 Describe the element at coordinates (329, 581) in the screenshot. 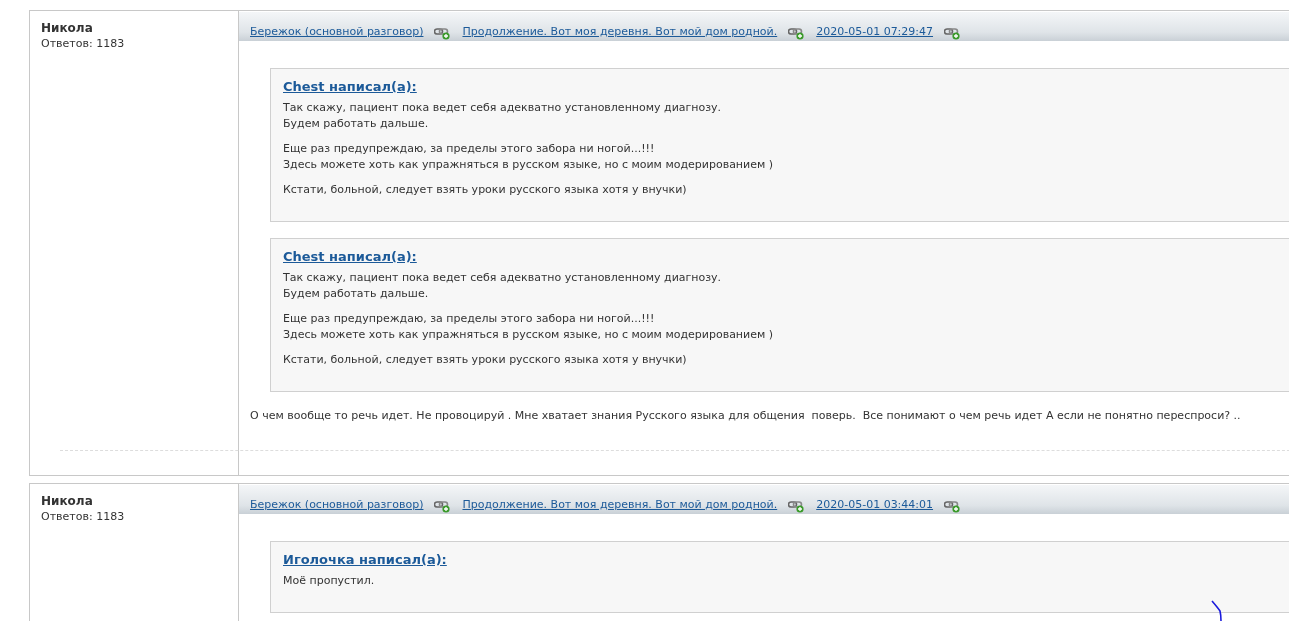

I see `quote-text: Моё пропустил.` at that location.